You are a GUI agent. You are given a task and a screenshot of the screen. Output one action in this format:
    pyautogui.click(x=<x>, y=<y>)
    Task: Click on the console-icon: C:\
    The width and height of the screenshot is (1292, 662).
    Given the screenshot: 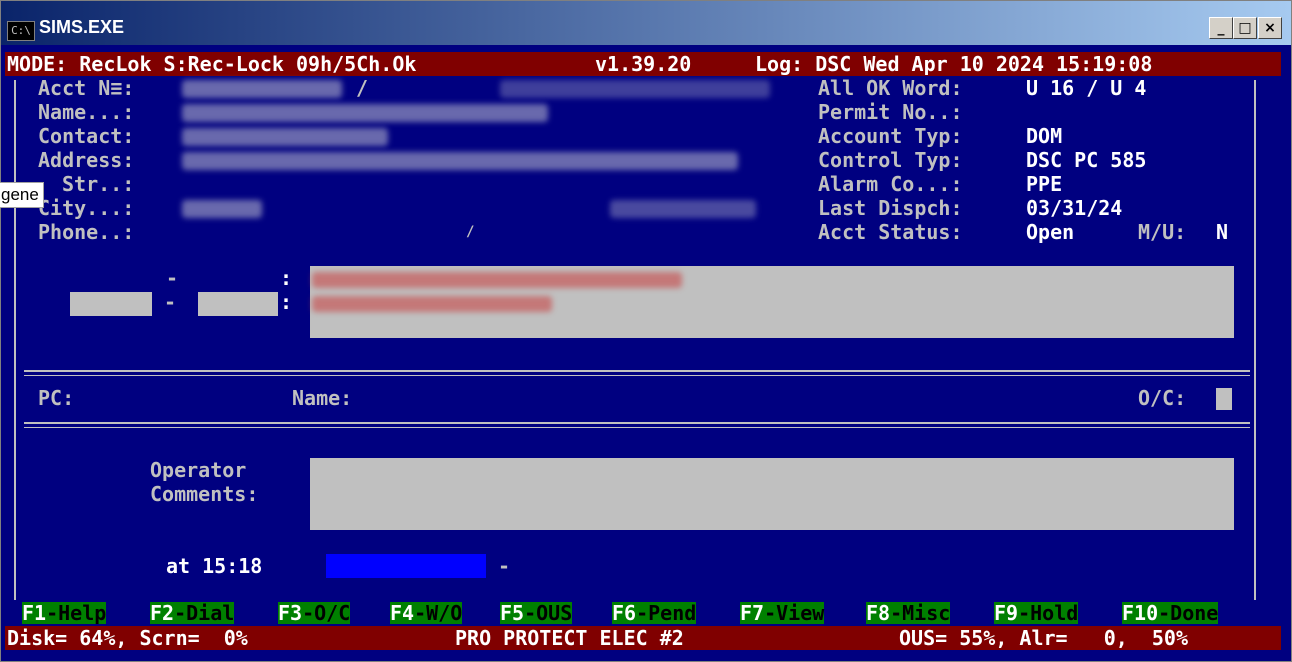 What is the action you would take?
    pyautogui.click(x=21, y=31)
    